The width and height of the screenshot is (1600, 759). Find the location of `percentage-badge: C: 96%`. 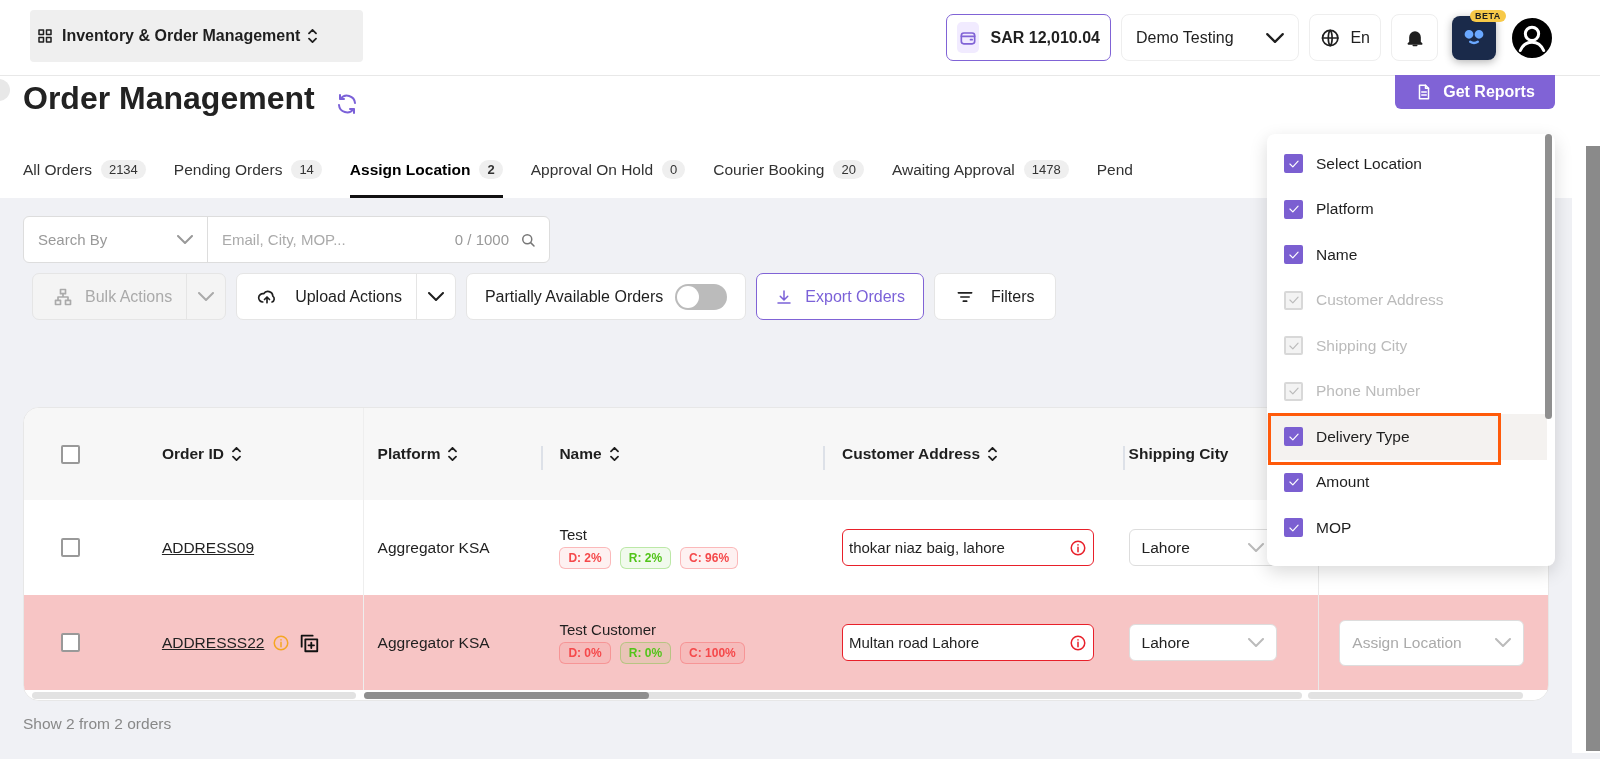

percentage-badge: C: 96% is located at coordinates (709, 558).